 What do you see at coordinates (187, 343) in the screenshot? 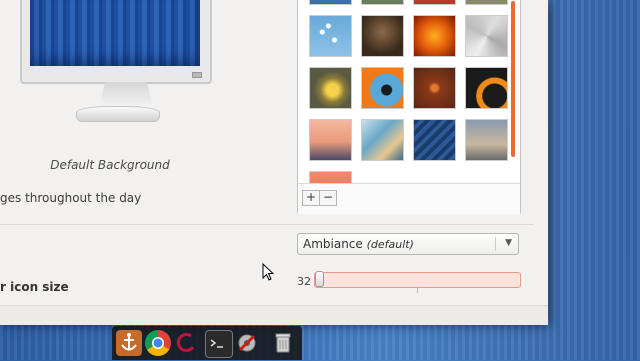
I see `debian-icon` at bounding box center [187, 343].